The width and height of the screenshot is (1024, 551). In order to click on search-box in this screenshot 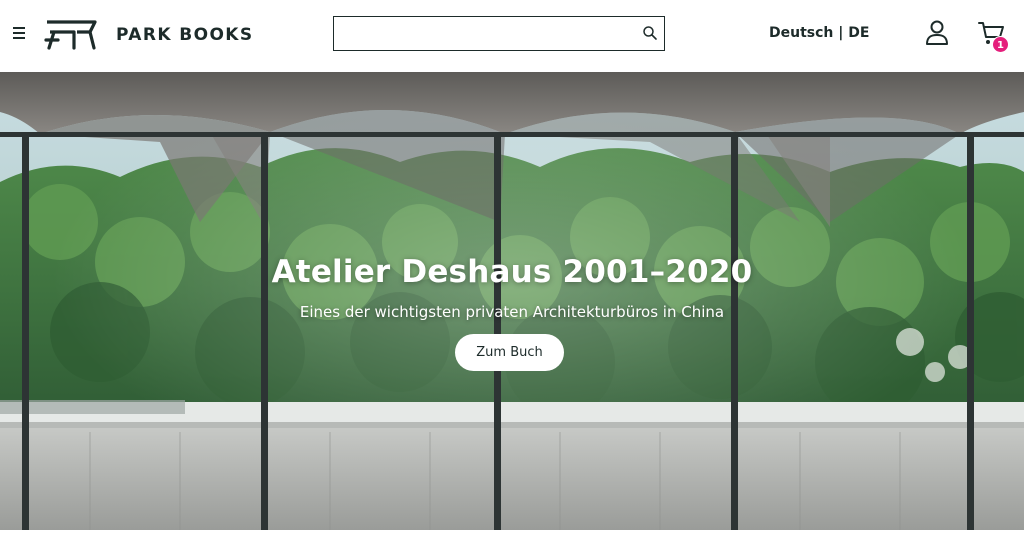, I will do `click(499, 33)`.